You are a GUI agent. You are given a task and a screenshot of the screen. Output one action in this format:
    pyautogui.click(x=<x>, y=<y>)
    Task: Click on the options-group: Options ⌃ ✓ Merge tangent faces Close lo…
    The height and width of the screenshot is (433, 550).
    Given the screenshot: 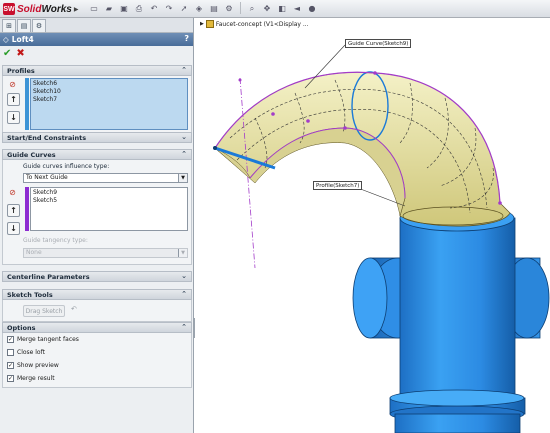 What is the action you would take?
    pyautogui.click(x=97, y=355)
    